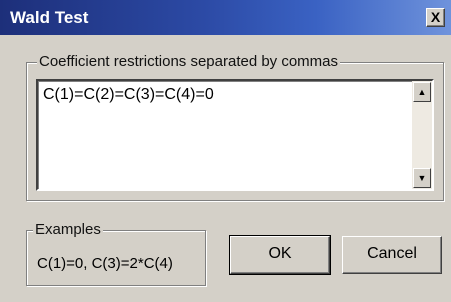 This screenshot has width=451, height=302. Describe the element at coordinates (225, 17) in the screenshot. I see `title-bar: Wald Test X` at that location.